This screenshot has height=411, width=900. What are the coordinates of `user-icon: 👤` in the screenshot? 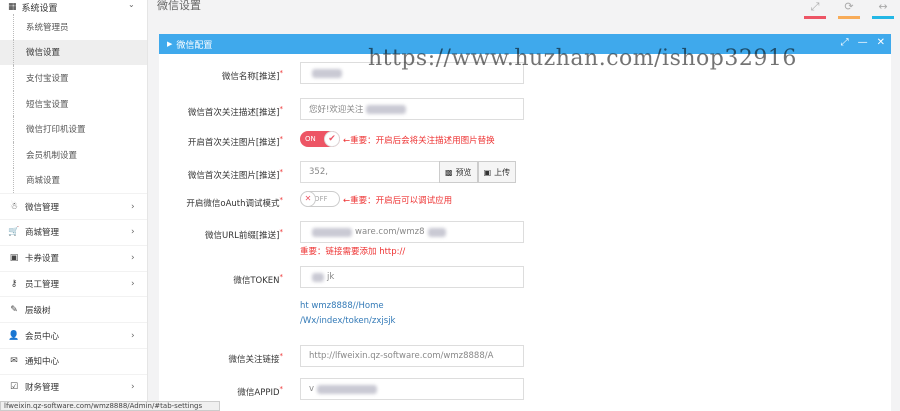 It's located at (14, 335).